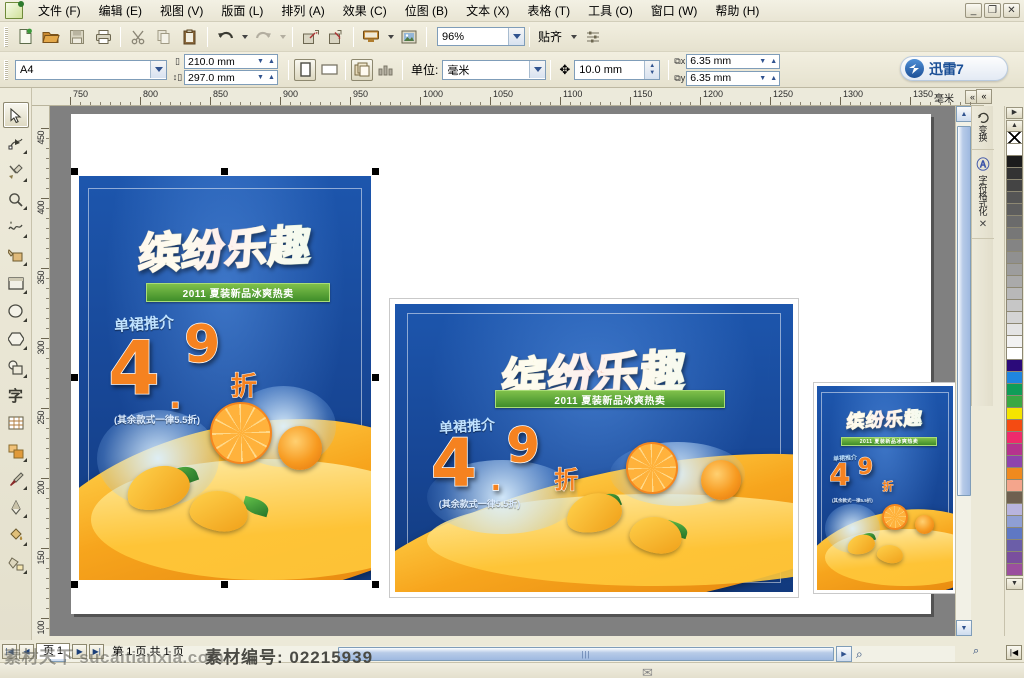 This screenshot has height=678, width=1024. Describe the element at coordinates (16, 171) in the screenshot. I see `crop-tool` at that location.